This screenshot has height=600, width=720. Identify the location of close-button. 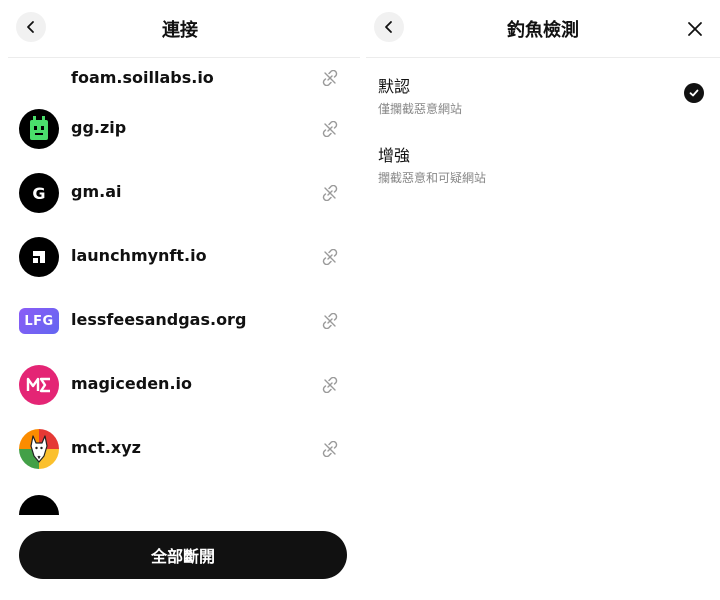
(695, 29).